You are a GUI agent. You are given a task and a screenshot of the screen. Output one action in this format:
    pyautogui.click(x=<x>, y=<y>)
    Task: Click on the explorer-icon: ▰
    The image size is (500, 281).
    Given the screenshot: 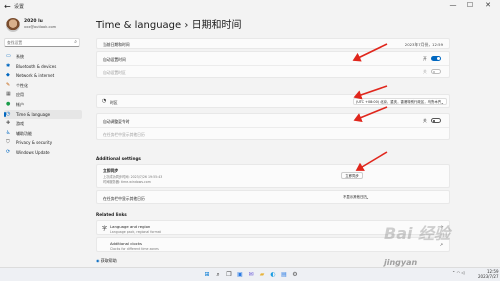 What is the action you would take?
    pyautogui.click(x=262, y=275)
    